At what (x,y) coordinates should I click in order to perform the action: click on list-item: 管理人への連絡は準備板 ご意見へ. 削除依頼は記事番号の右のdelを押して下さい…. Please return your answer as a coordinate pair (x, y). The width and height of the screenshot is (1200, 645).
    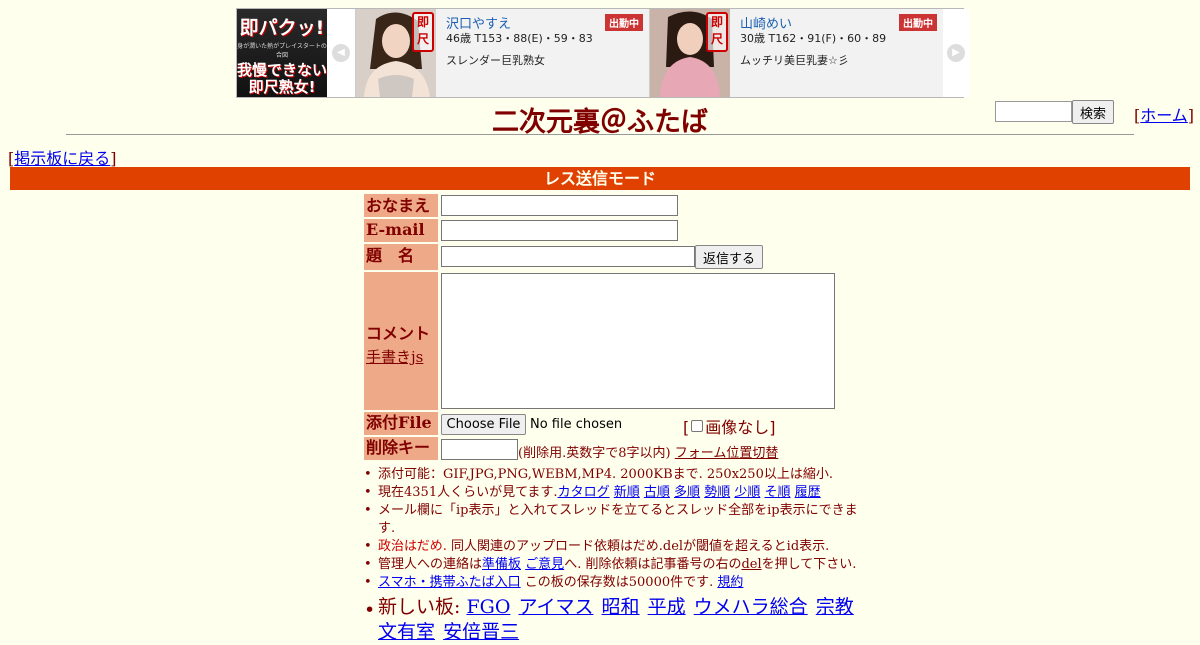
    Looking at the image, I should click on (611, 565).